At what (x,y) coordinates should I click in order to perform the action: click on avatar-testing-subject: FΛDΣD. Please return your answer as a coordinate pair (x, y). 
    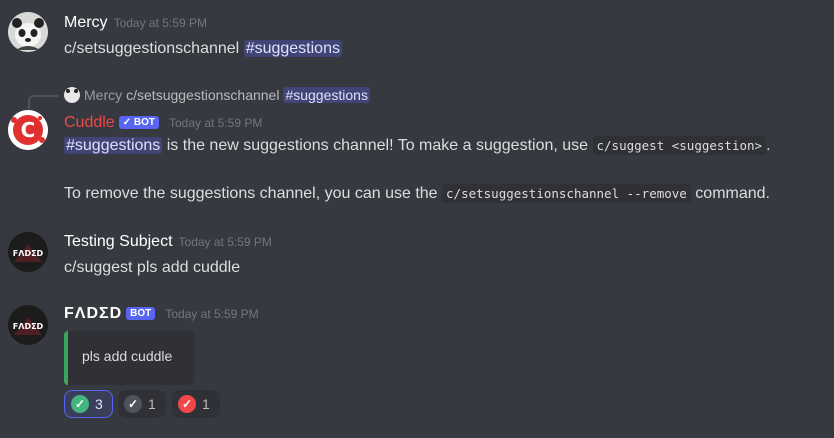
    Looking at the image, I should click on (28, 252).